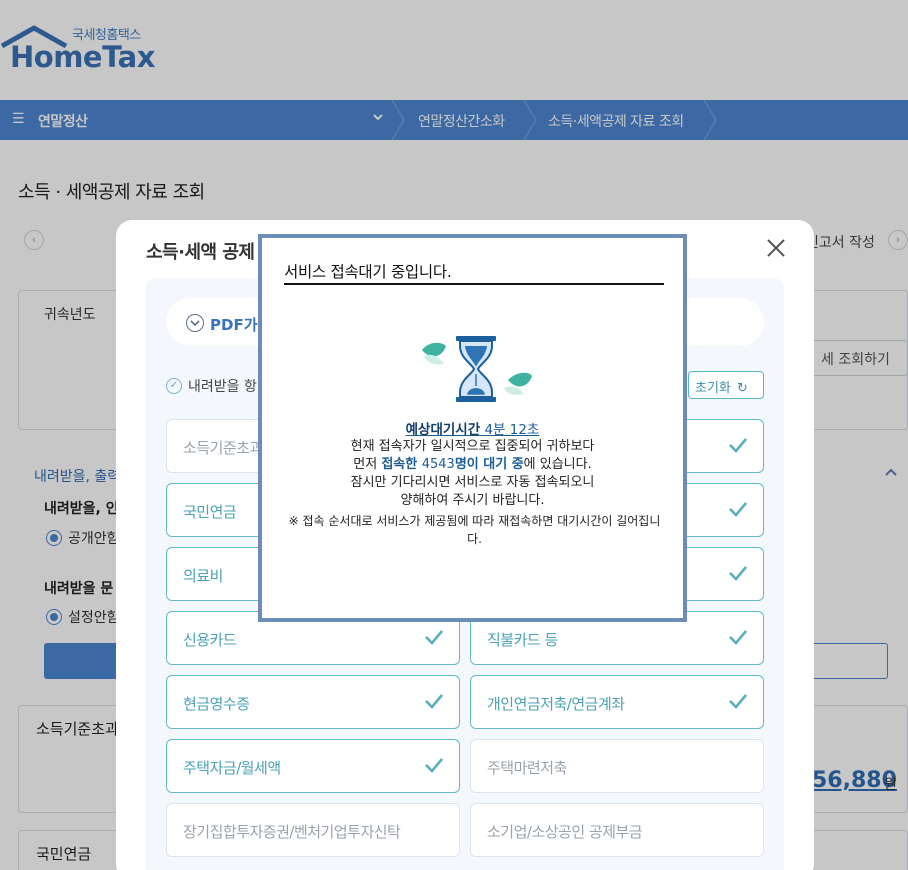 Image resolution: width=908 pixels, height=870 pixels. Describe the element at coordinates (742, 388) in the screenshot. I see `refresh-icon: ↻` at that location.